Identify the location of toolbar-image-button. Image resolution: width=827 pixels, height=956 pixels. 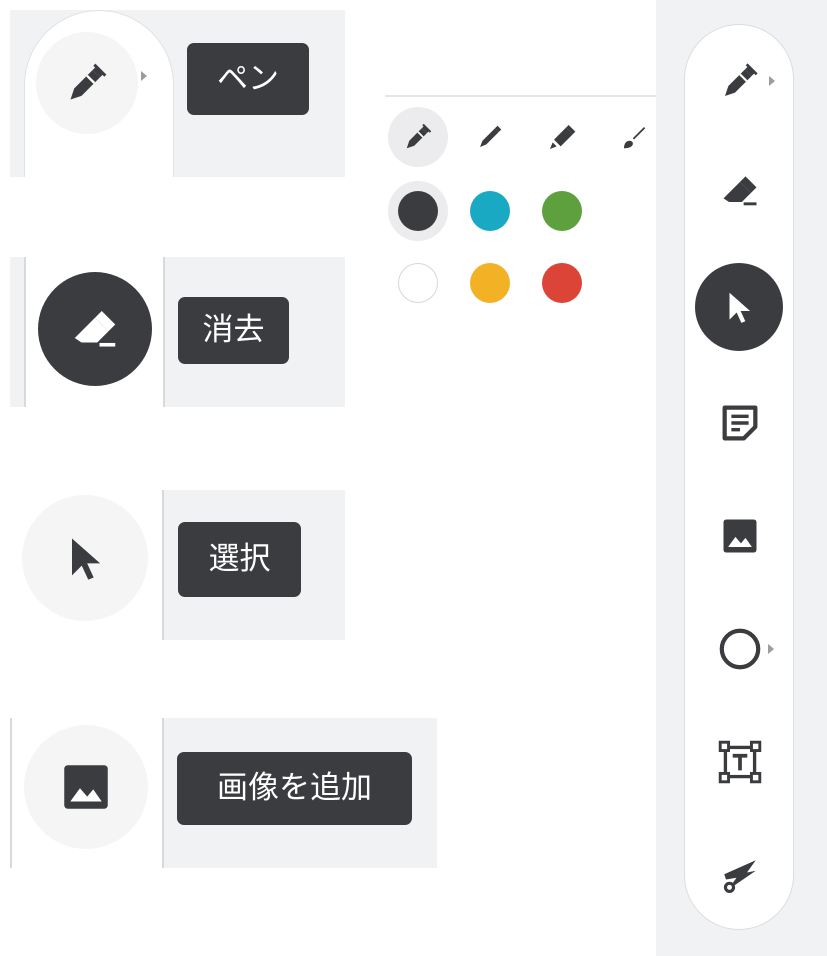
(740, 536).